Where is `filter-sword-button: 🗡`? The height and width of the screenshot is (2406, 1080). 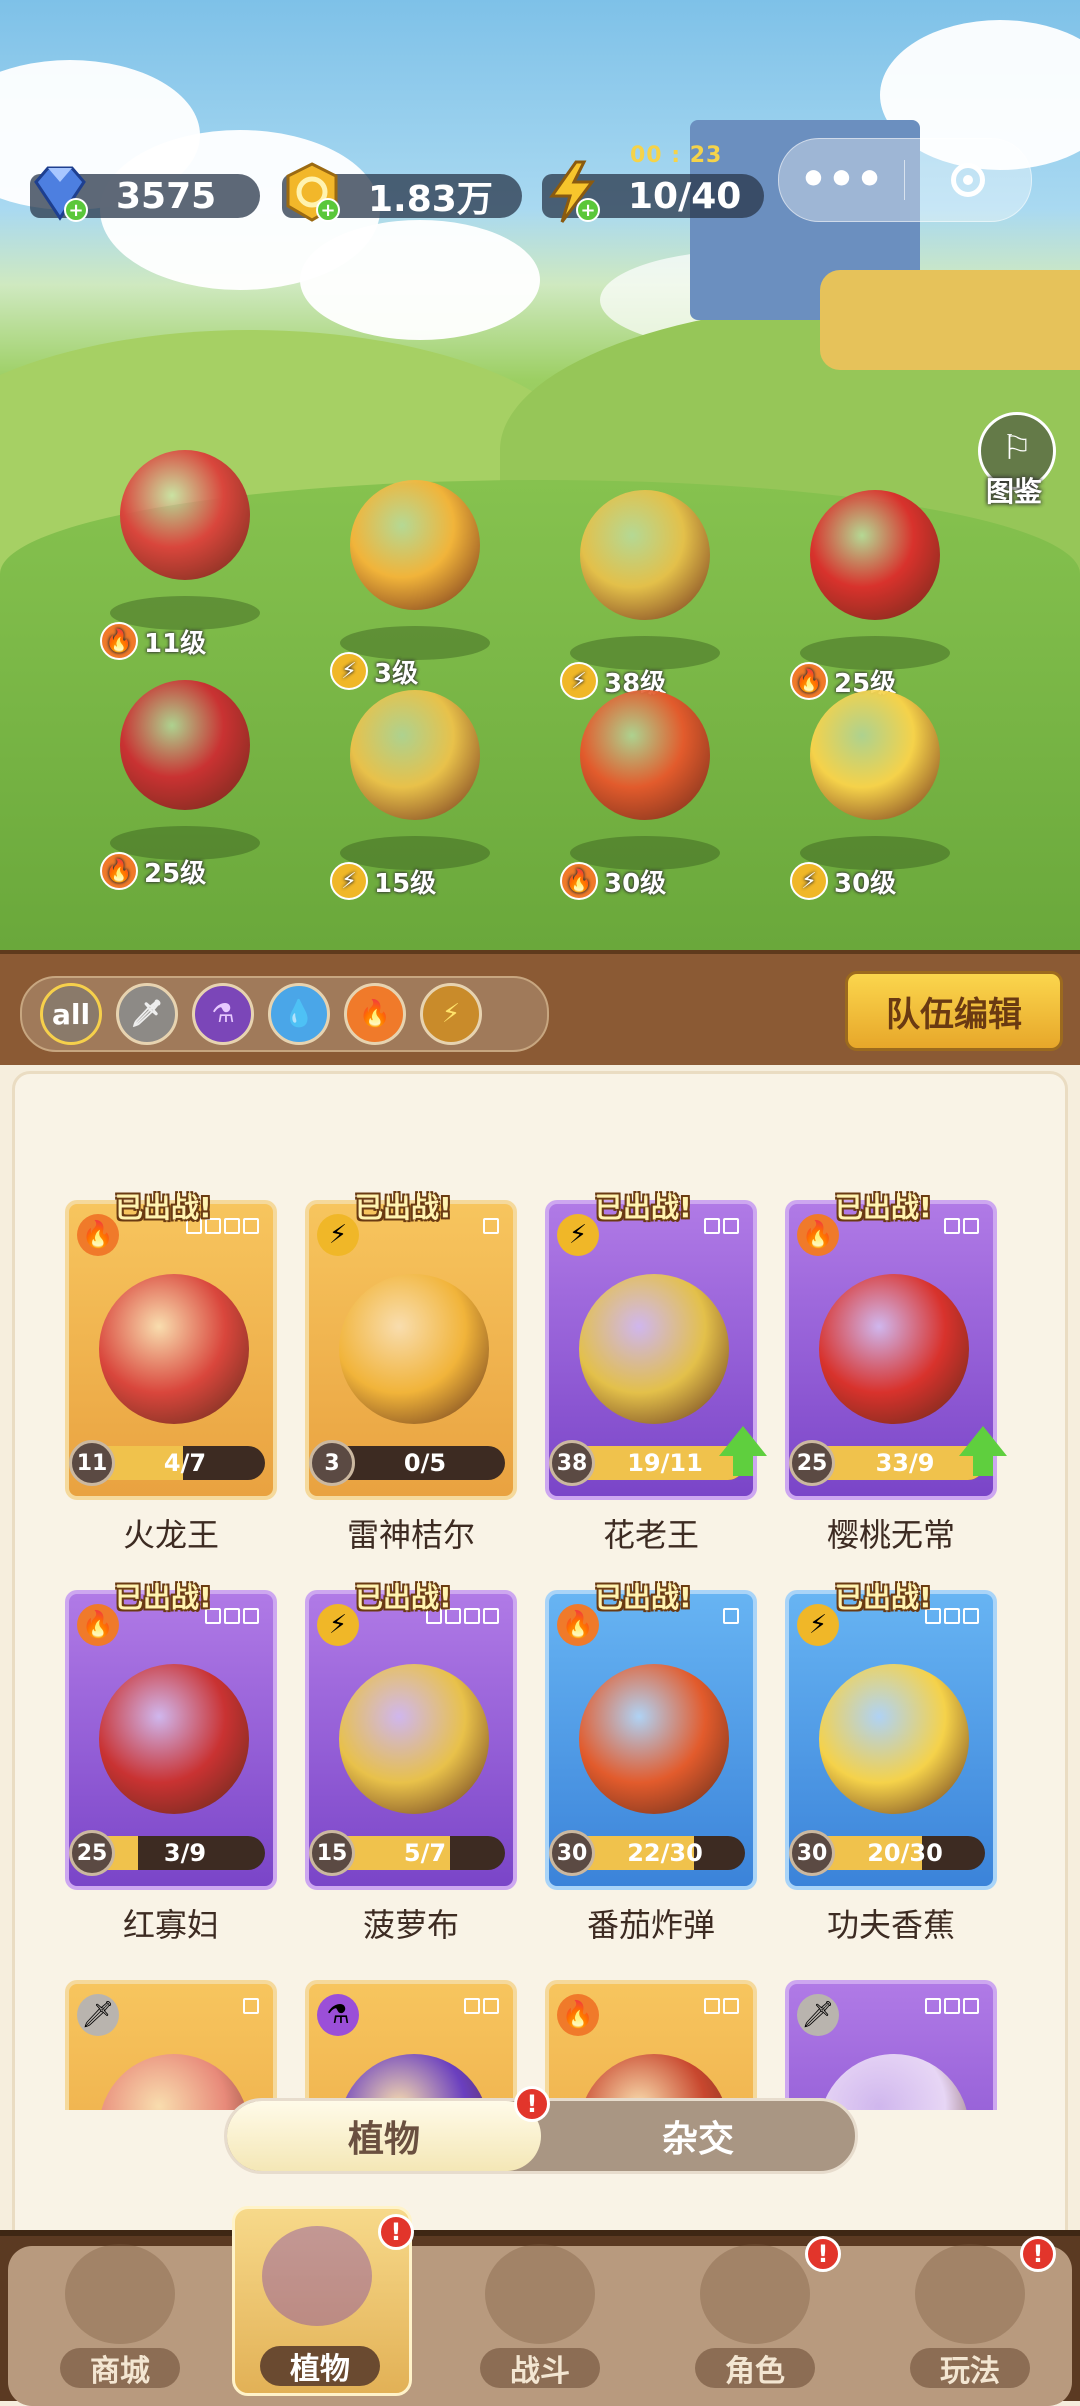 filter-sword-button: 🗡 is located at coordinates (147, 1014).